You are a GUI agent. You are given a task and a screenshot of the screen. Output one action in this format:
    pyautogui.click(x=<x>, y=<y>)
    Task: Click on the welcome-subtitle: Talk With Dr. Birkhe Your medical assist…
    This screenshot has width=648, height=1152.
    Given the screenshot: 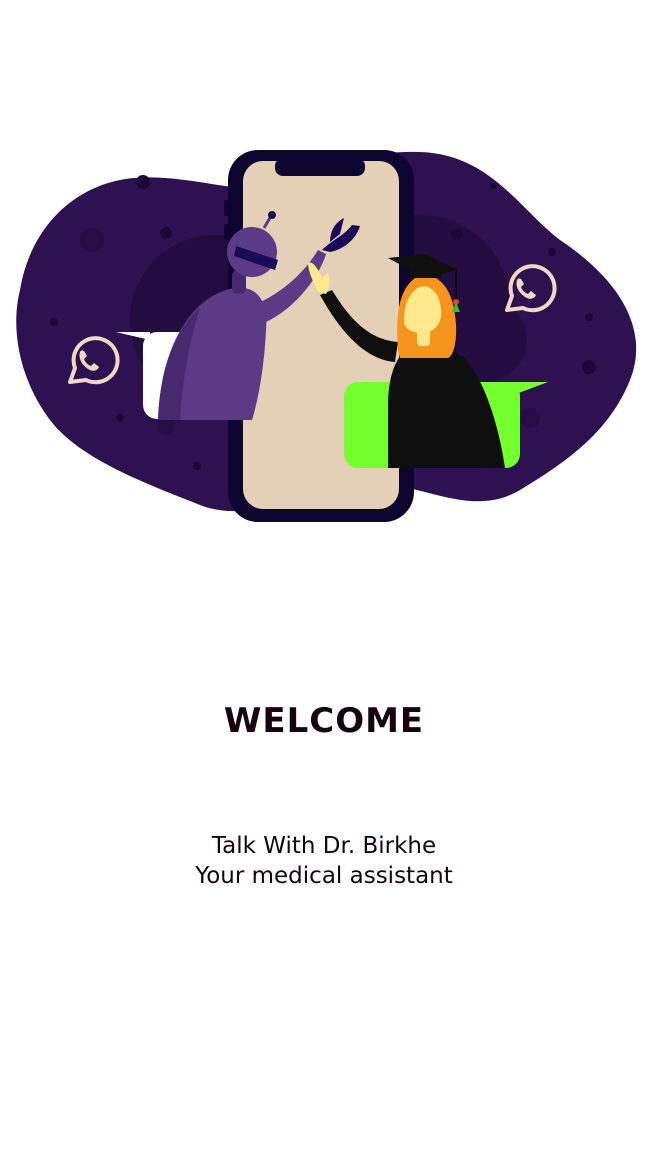 What is the action you would take?
    pyautogui.click(x=324, y=861)
    